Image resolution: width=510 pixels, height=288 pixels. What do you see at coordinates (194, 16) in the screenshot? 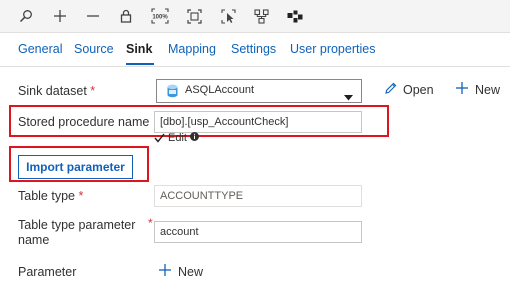
I see `fit-to-screen-icon` at bounding box center [194, 16].